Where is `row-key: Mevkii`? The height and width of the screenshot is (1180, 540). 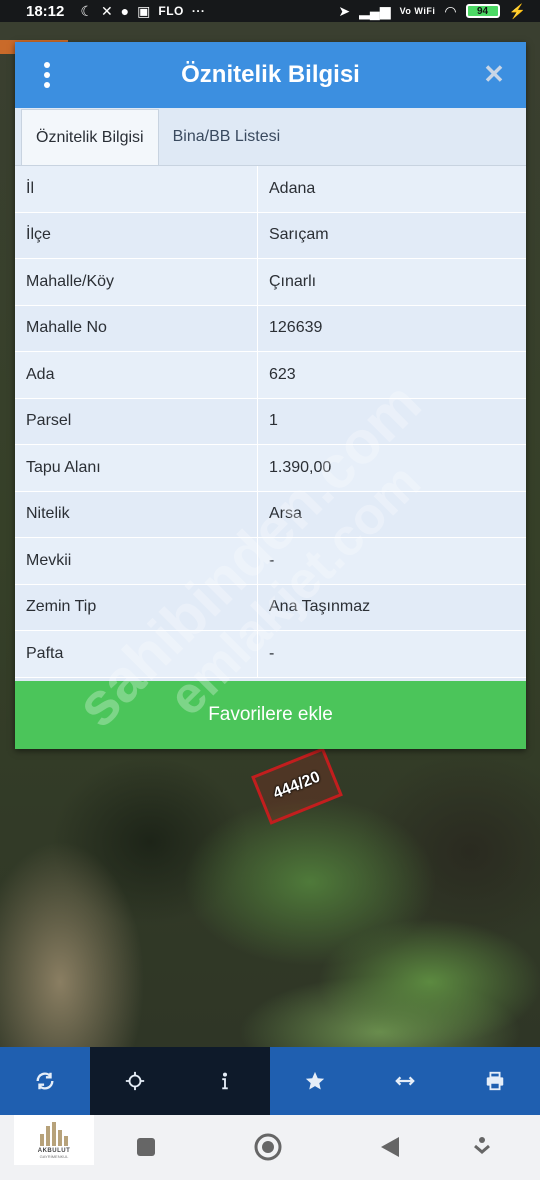
row-key: Mevkii is located at coordinates (136, 561).